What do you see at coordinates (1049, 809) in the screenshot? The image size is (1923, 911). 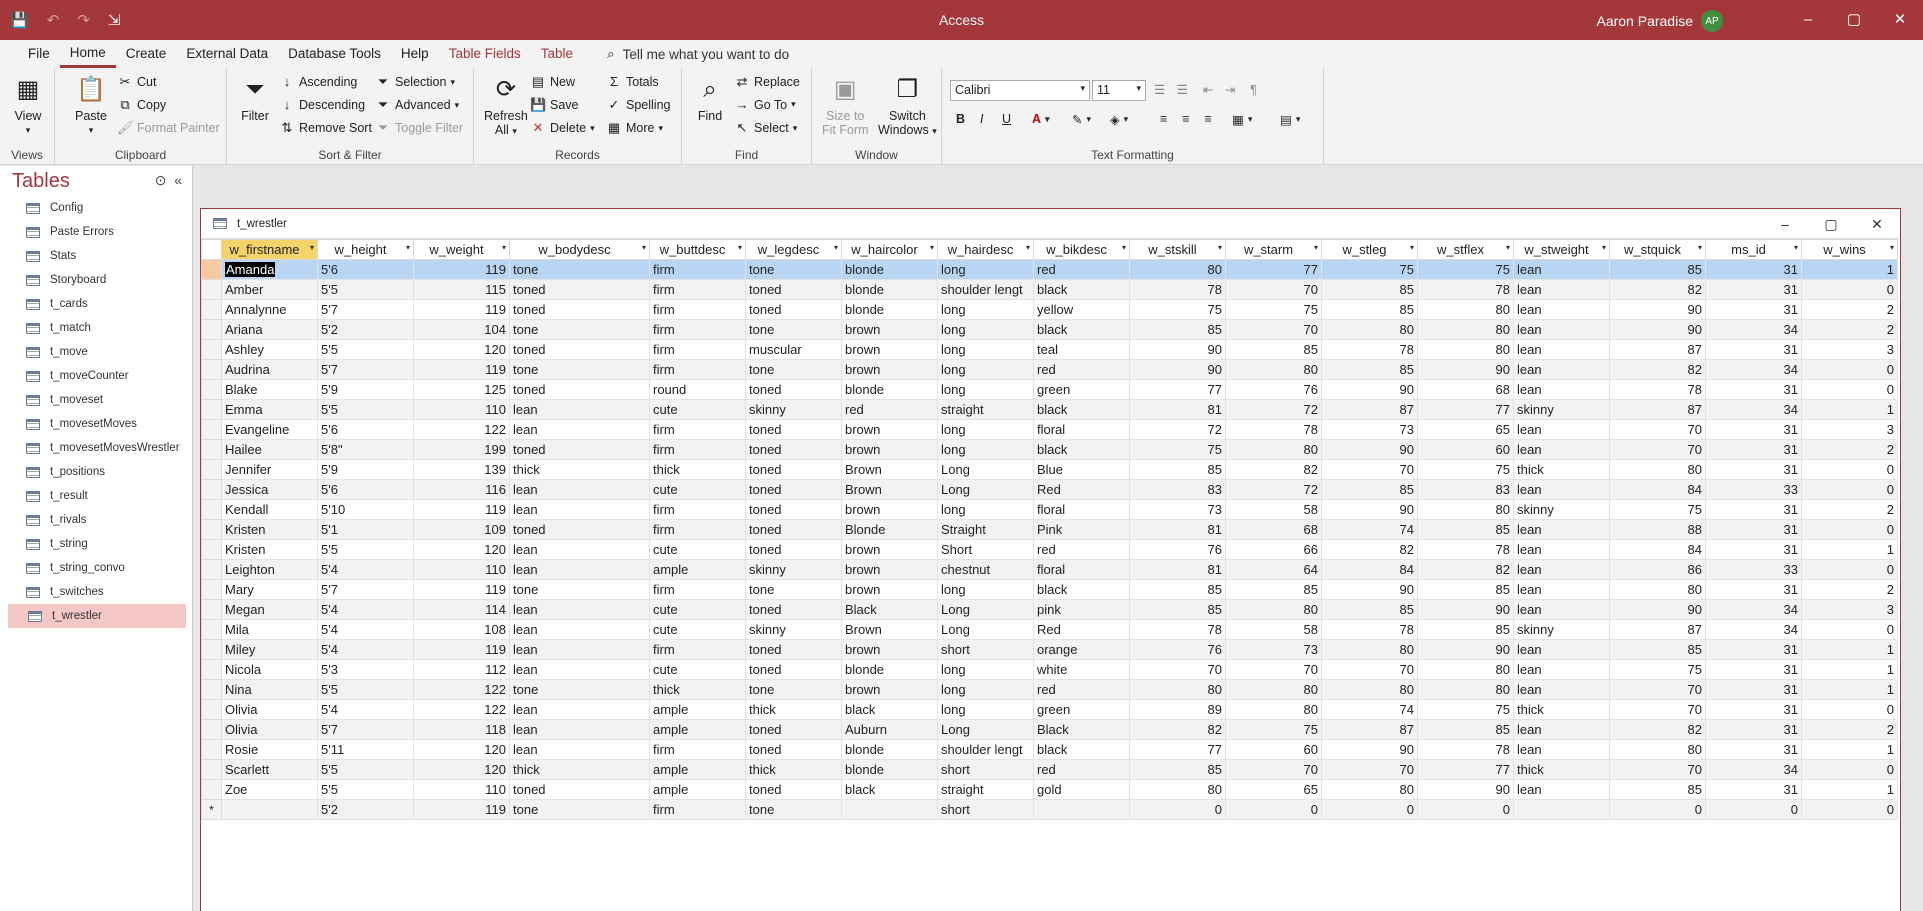 I see `new-record-row: * 5'2 119 tone firm tone short 0 0 0 0 0 0 0` at bounding box center [1049, 809].